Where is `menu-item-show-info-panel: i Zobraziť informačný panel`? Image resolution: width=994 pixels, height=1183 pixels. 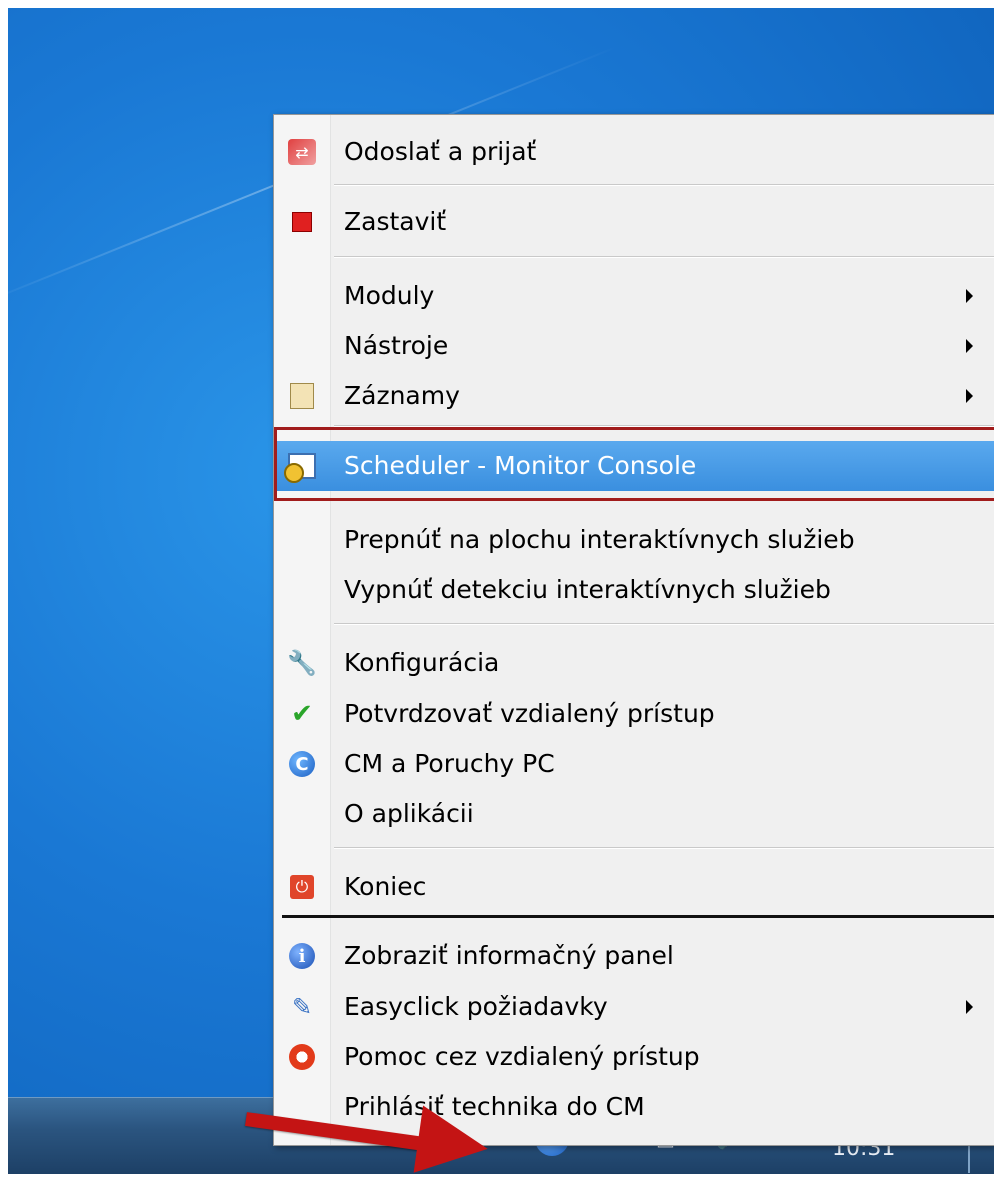
menu-item-show-info-panel: i Zobraziť informačný panel is located at coordinates (634, 956).